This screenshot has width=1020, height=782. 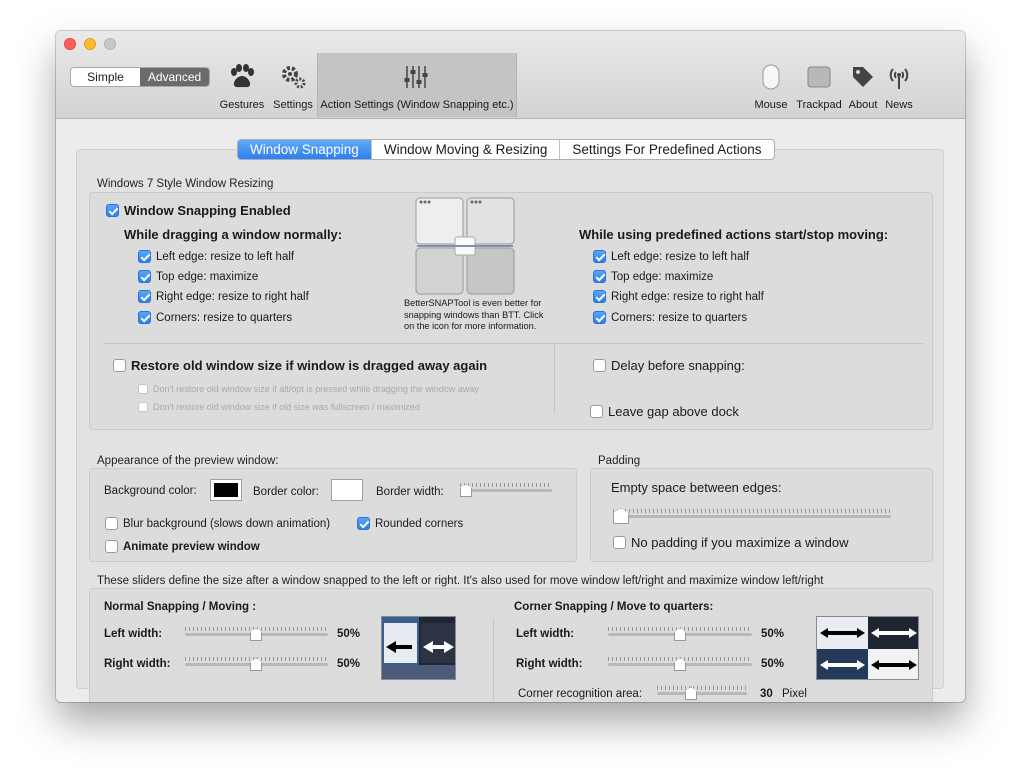 What do you see at coordinates (419, 523) in the screenshot?
I see `rounded-corners-label: Rounded corners` at bounding box center [419, 523].